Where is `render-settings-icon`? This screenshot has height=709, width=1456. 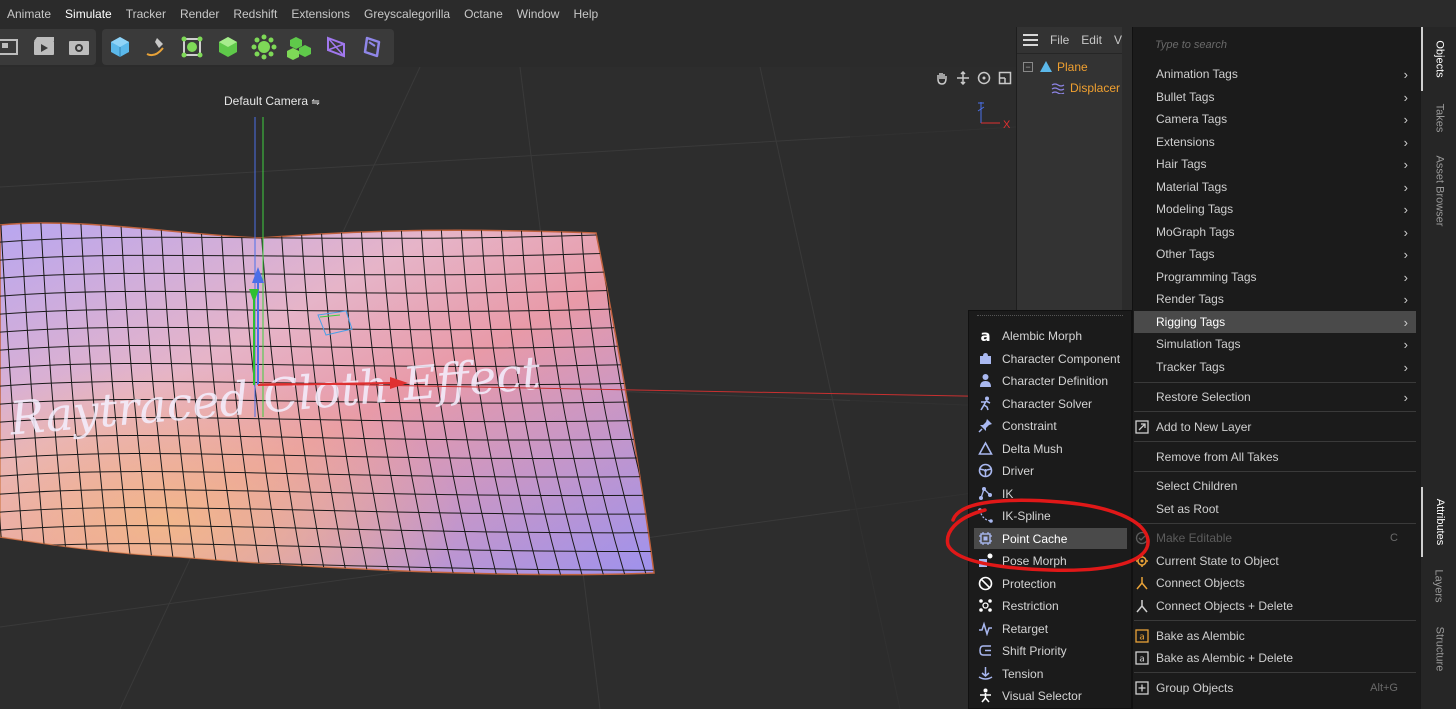 render-settings-icon is located at coordinates (78, 47).